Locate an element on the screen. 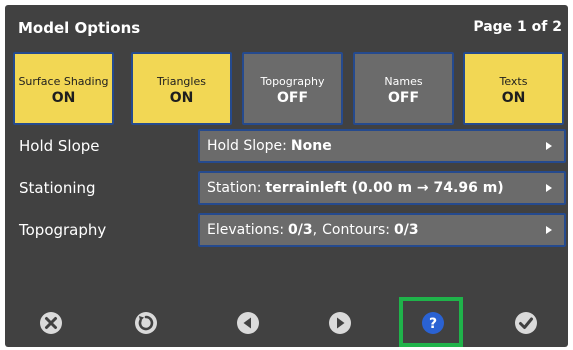  toggle-label: Texts is located at coordinates (513, 81).